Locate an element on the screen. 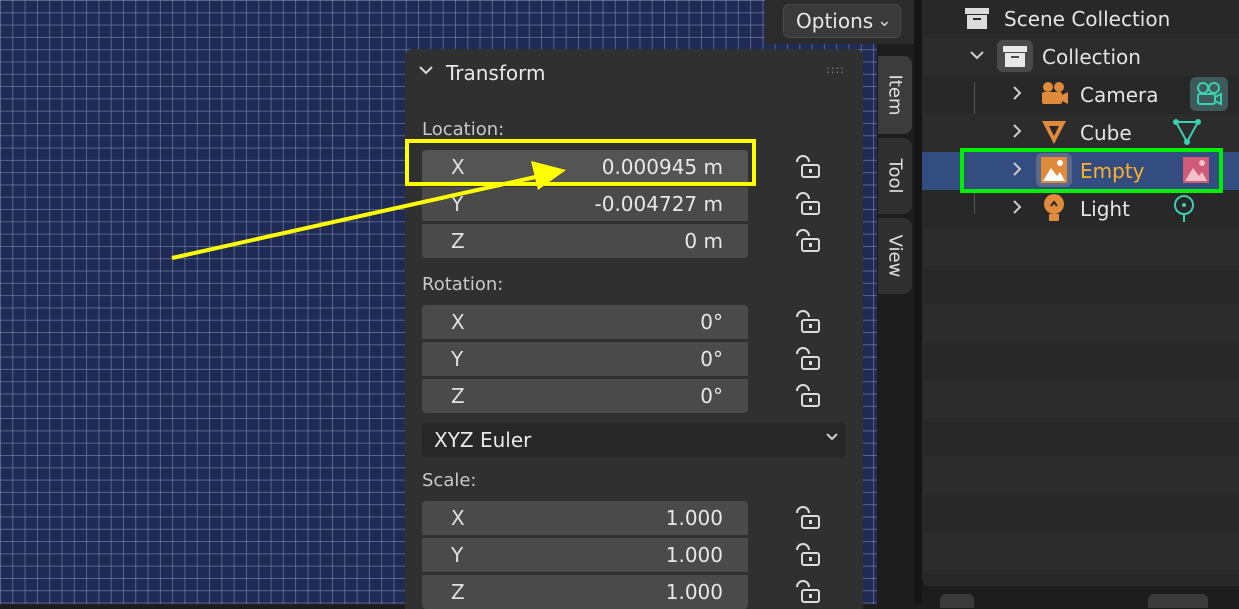 Image resolution: width=1239 pixels, height=609 pixels. tab-view: View is located at coordinates (895, 256).